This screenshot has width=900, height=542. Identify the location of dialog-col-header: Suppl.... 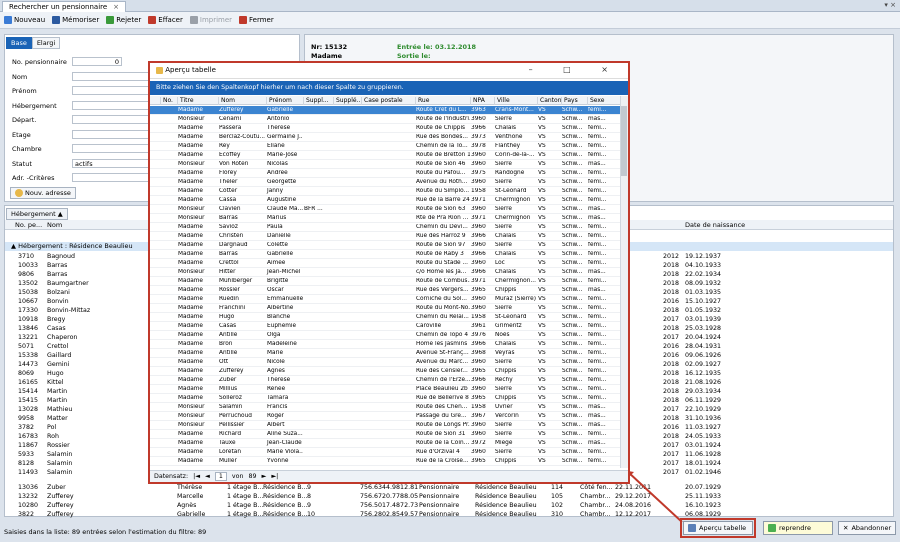
(318, 101).